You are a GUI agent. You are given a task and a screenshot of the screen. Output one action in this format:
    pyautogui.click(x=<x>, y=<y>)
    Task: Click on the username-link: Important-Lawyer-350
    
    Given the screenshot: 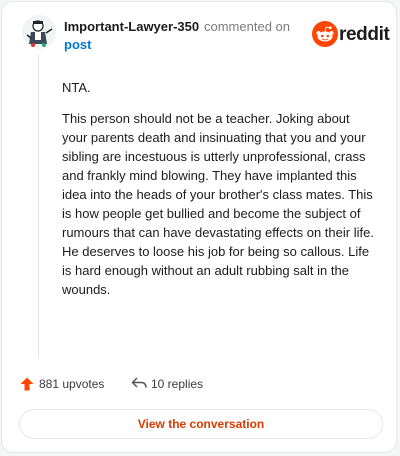 What is the action you would take?
    pyautogui.click(x=131, y=26)
    